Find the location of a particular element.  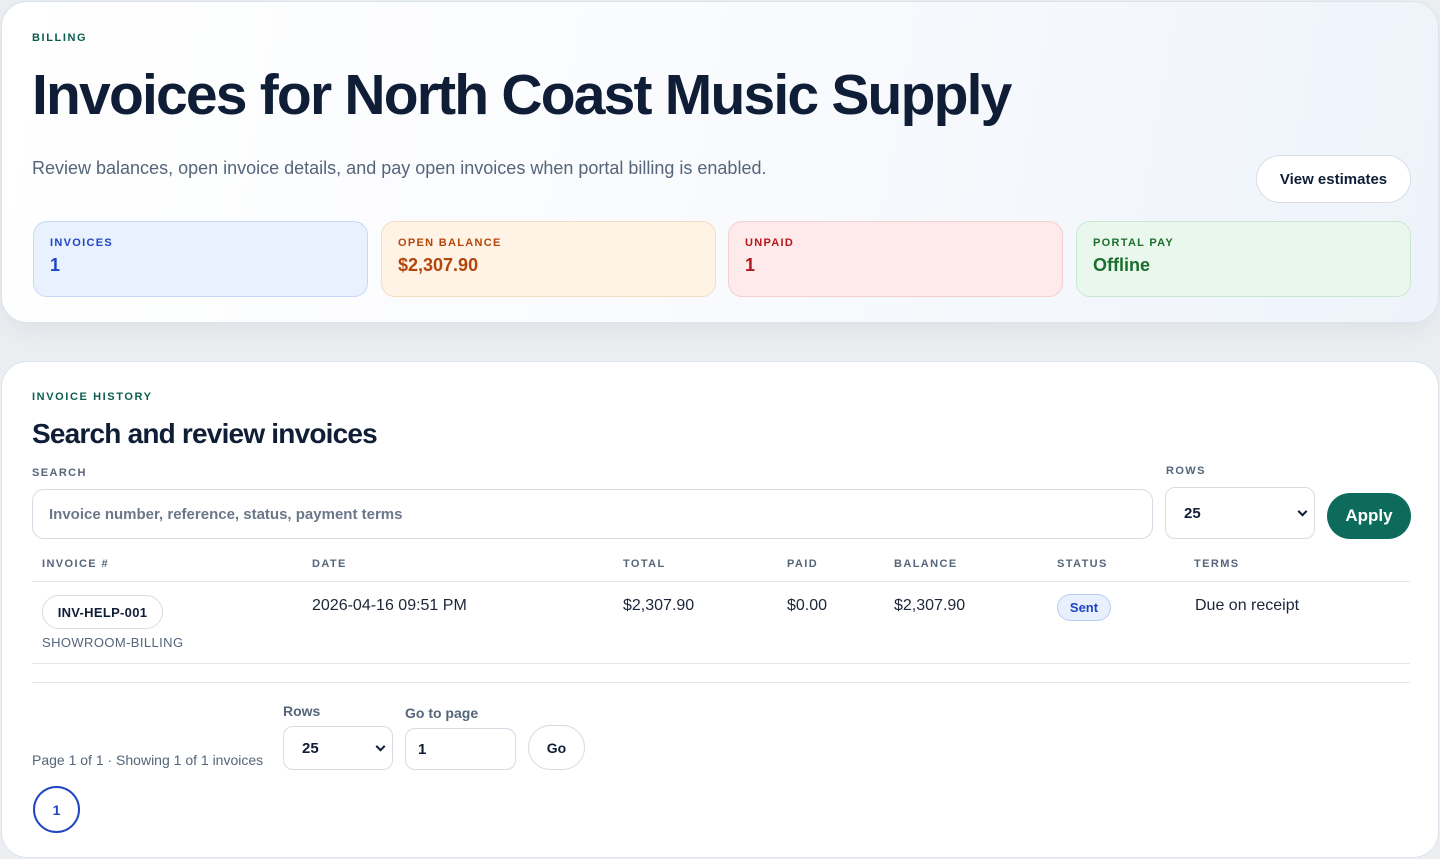

invoice-number-link: INV-HELP-001 is located at coordinates (102, 612).